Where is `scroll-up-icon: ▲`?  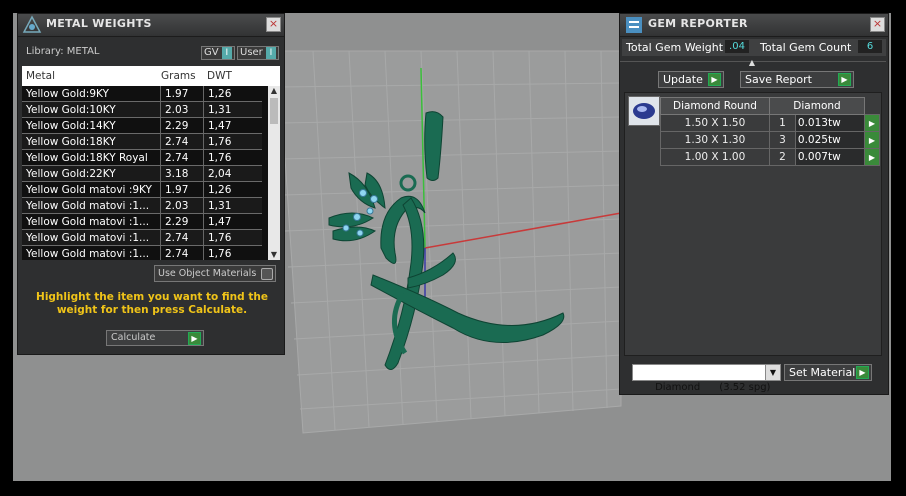 scroll-up-icon: ▲ is located at coordinates (274, 91).